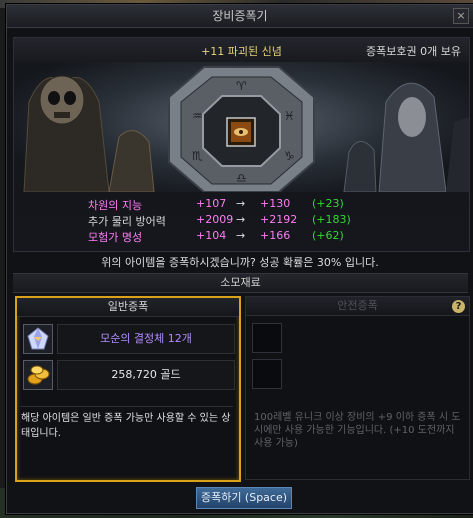  Describe the element at coordinates (279, 219) in the screenshot. I see `stat-new: +2192` at that location.